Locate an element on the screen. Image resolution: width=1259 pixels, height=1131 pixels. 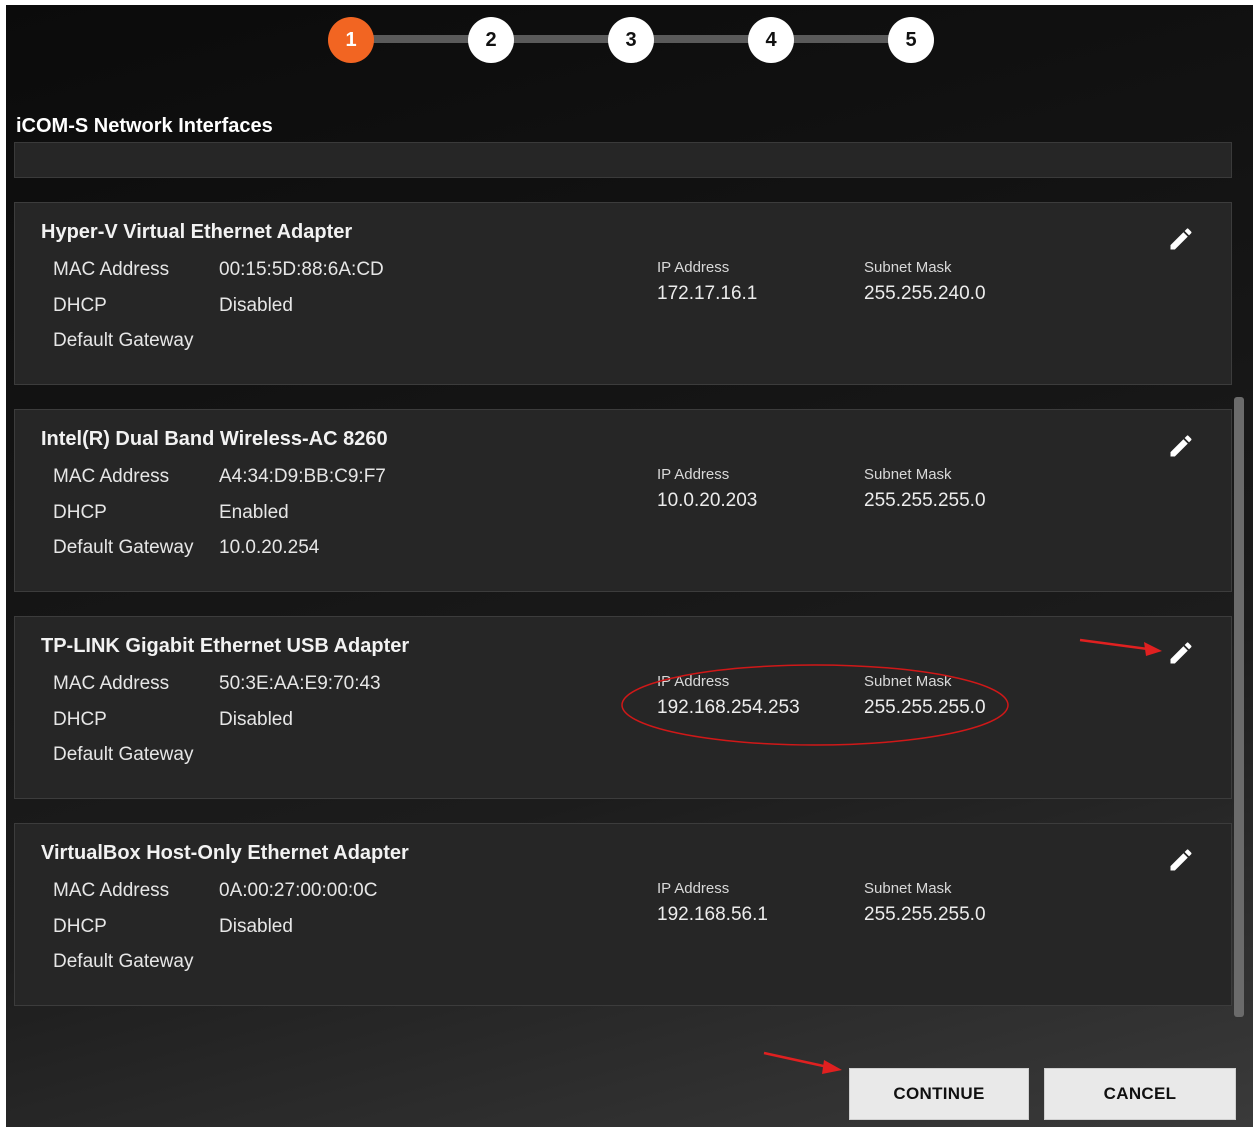
step-3: 3 is located at coordinates (631, 40).